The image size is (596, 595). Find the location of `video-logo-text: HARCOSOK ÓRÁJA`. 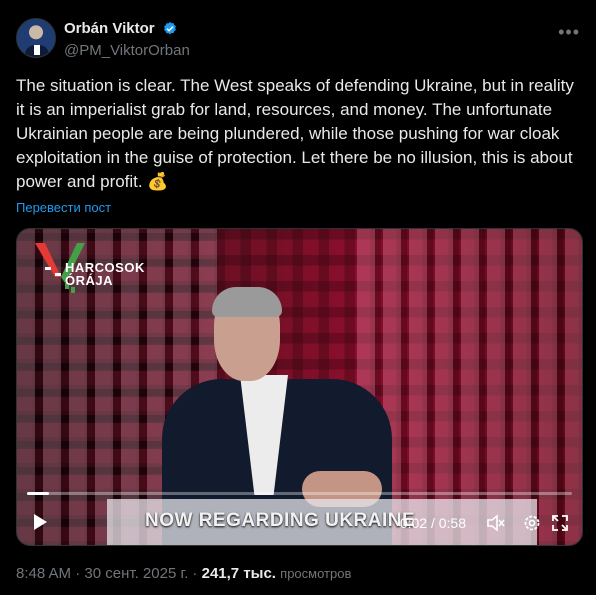

video-logo-text: HARCOSOK ÓRÁJA is located at coordinates (105, 274).